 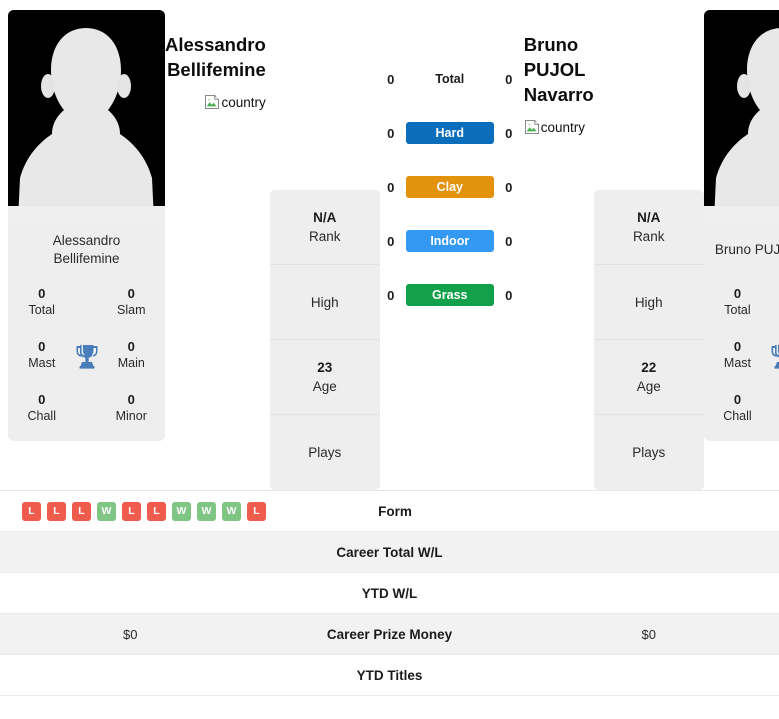 I want to click on right-titles-mast-value: 0, so click(x=737, y=346).